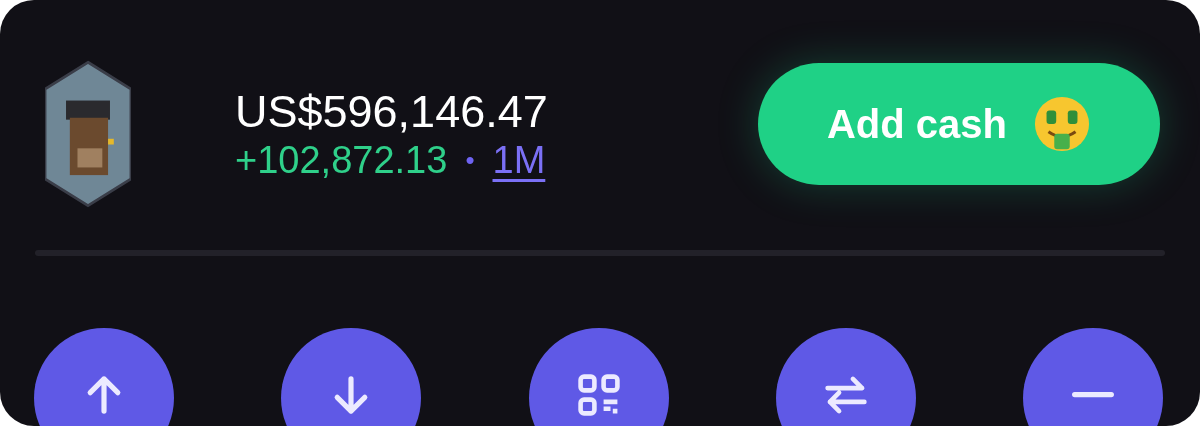 This screenshot has width=1200, height=426. Describe the element at coordinates (1062, 124) in the screenshot. I see `money-face-icon` at that location.